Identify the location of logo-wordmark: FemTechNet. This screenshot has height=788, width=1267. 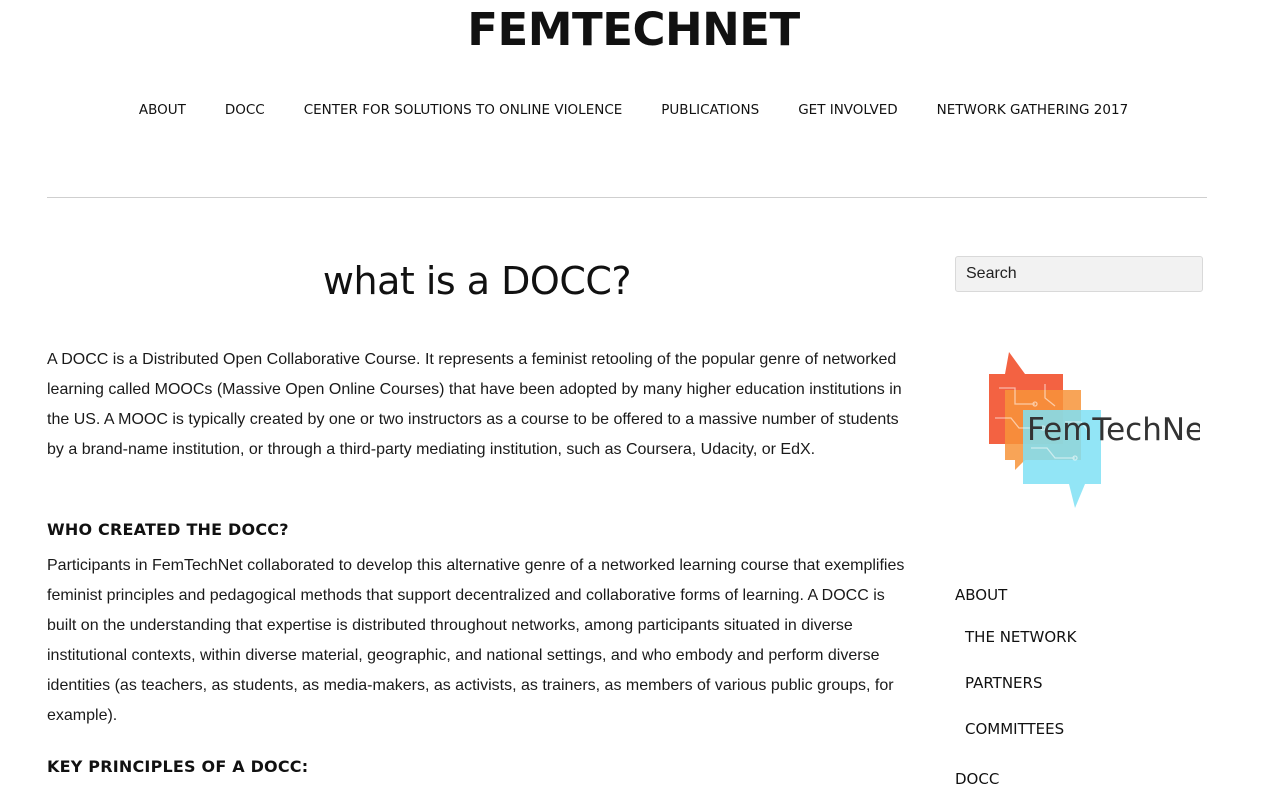
(1113, 430).